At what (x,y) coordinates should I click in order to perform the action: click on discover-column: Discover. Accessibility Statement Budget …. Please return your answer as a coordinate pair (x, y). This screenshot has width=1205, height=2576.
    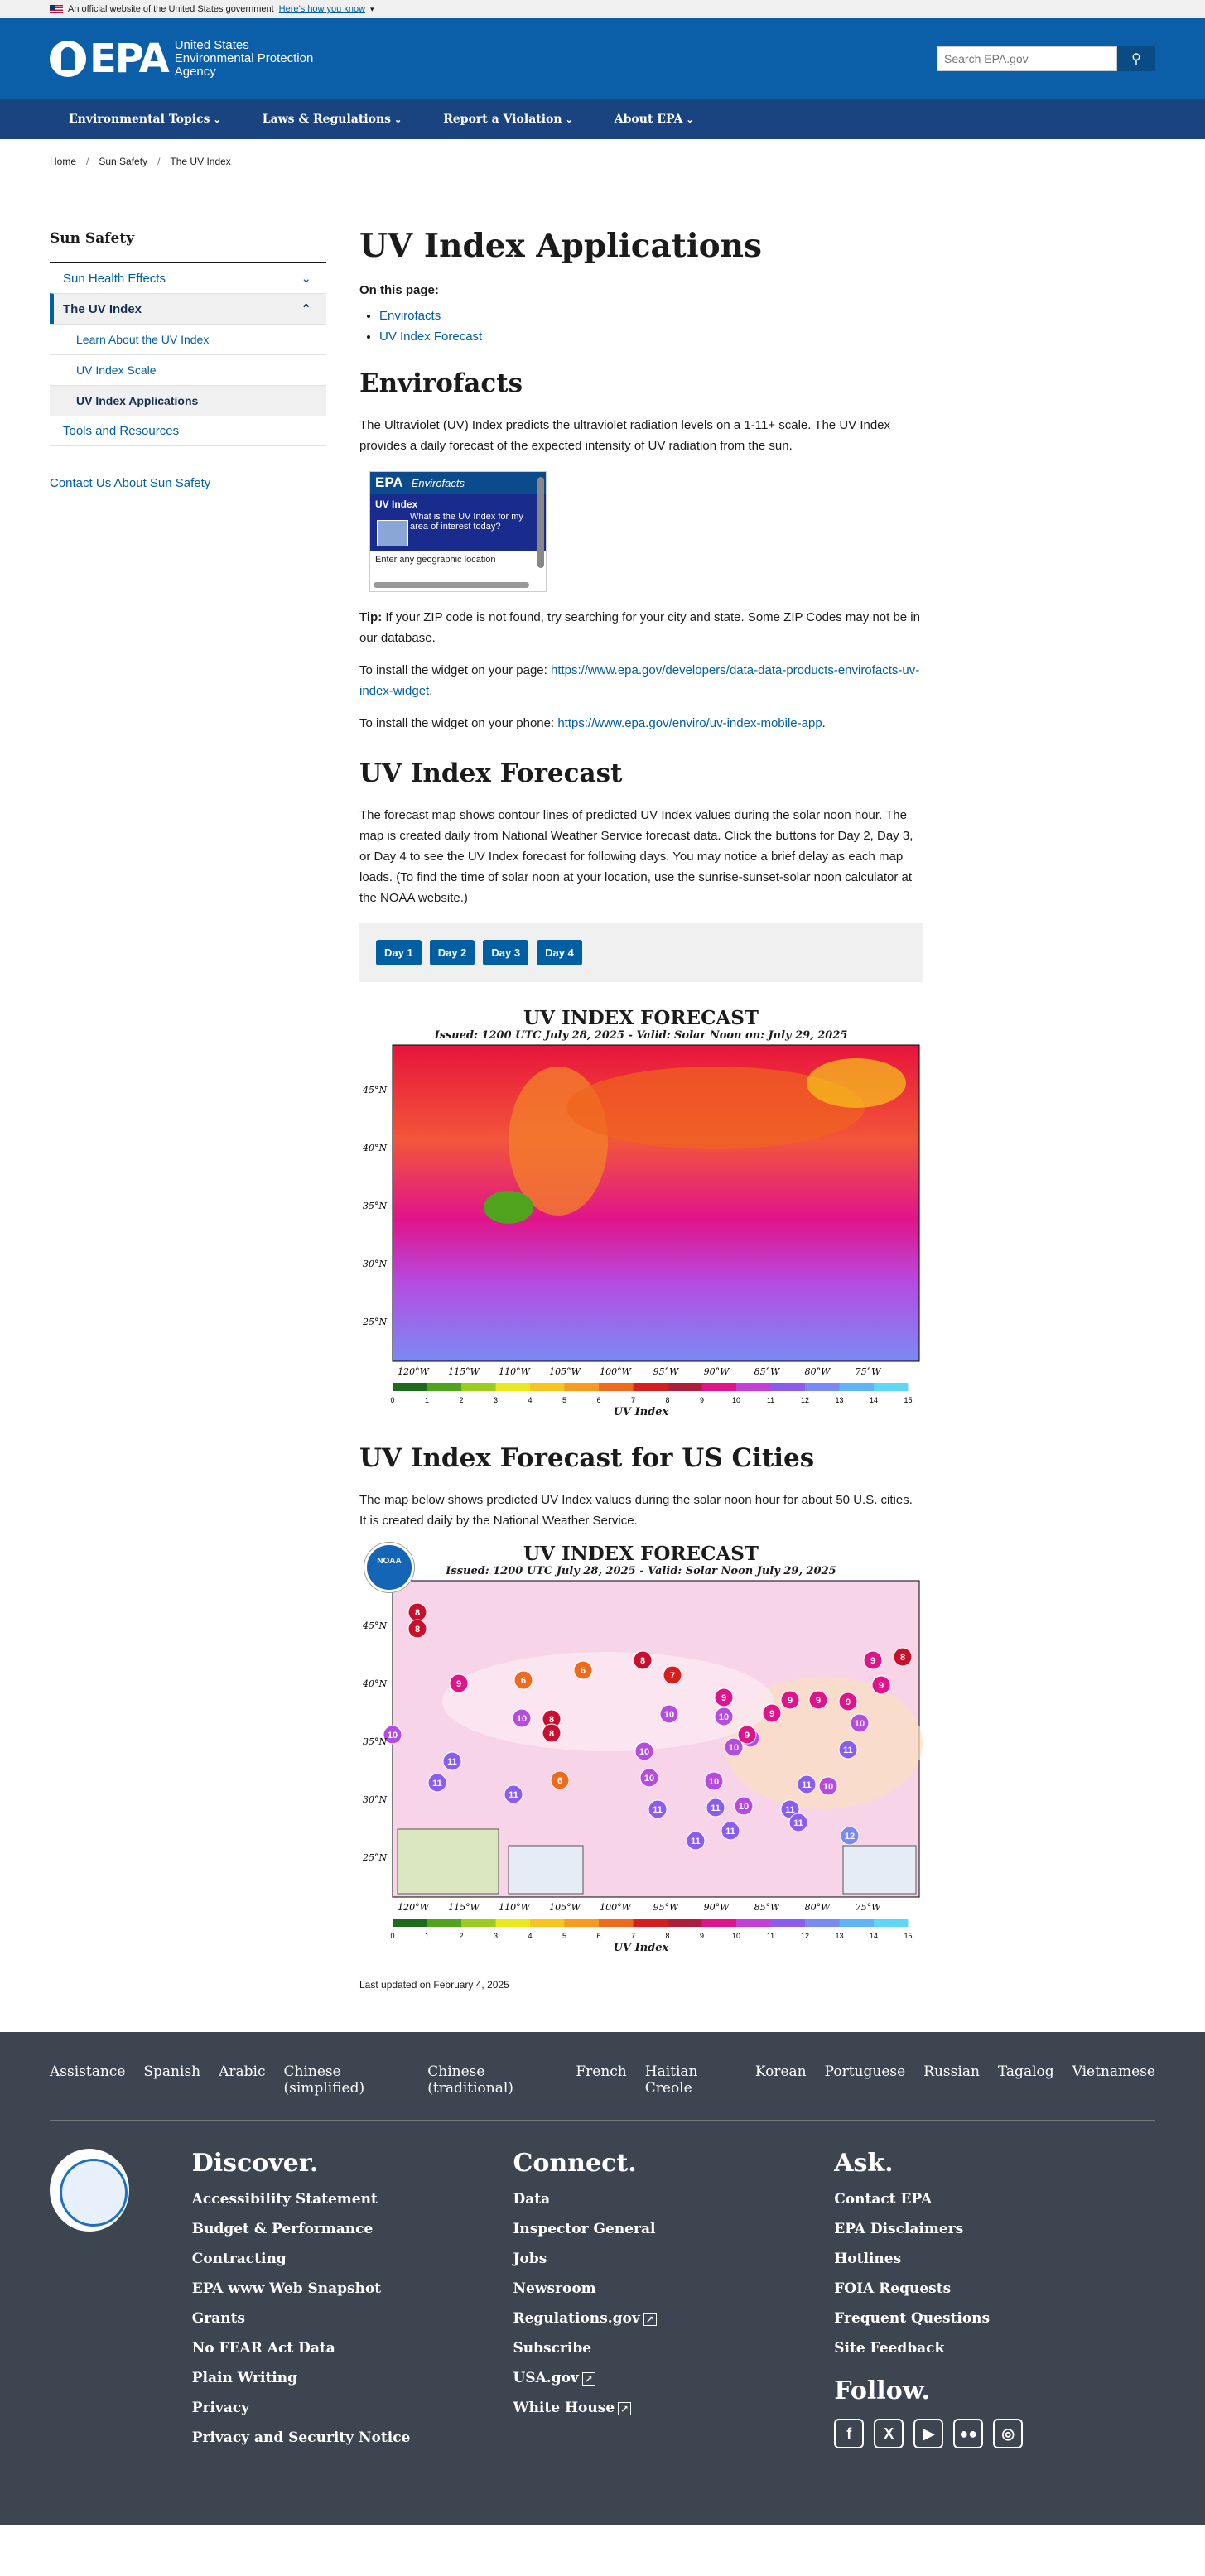
    Looking at the image, I should click on (352, 2304).